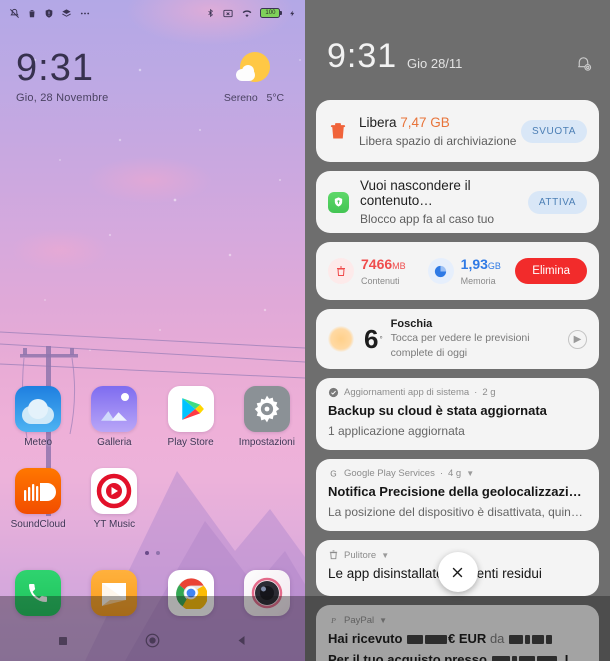  Describe the element at coordinates (381, 339) in the screenshot. I see `degree-symbol: °` at that location.